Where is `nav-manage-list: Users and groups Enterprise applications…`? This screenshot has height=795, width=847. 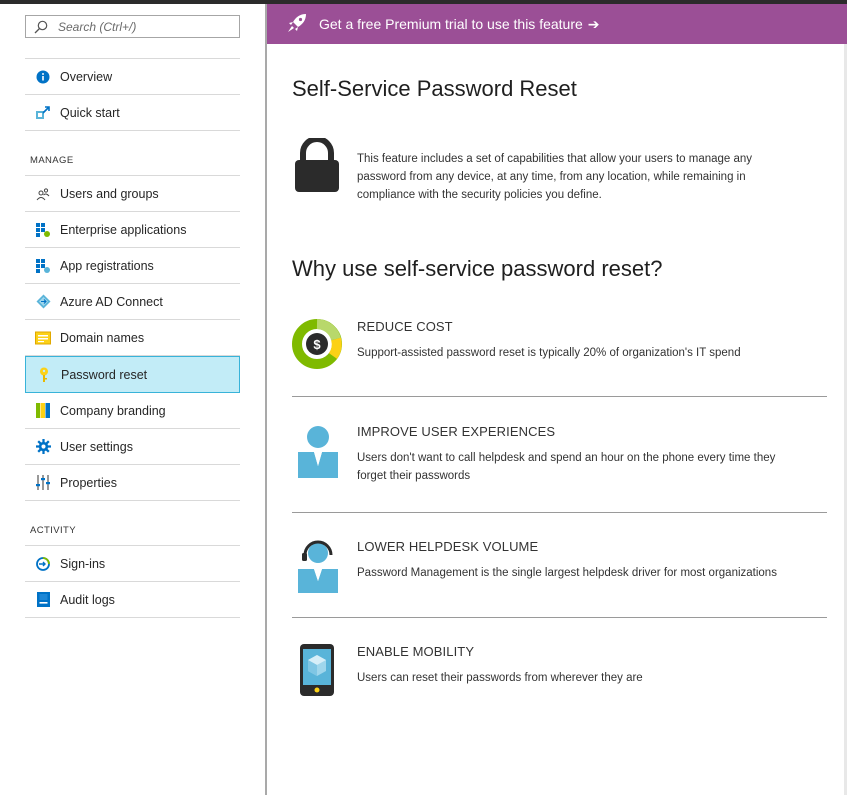
nav-manage-list: Users and groups Enterprise applications… is located at coordinates (132, 338).